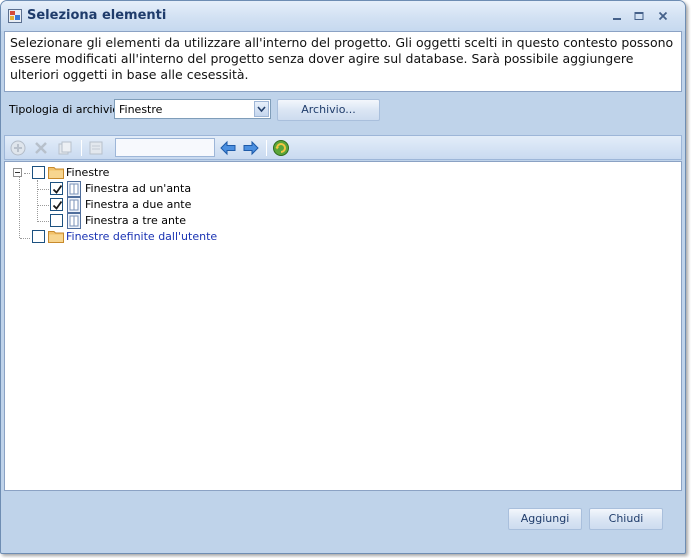 This screenshot has height=558, width=691. Describe the element at coordinates (97, 15) in the screenshot. I see `window-title: Seleziona elementi` at that location.